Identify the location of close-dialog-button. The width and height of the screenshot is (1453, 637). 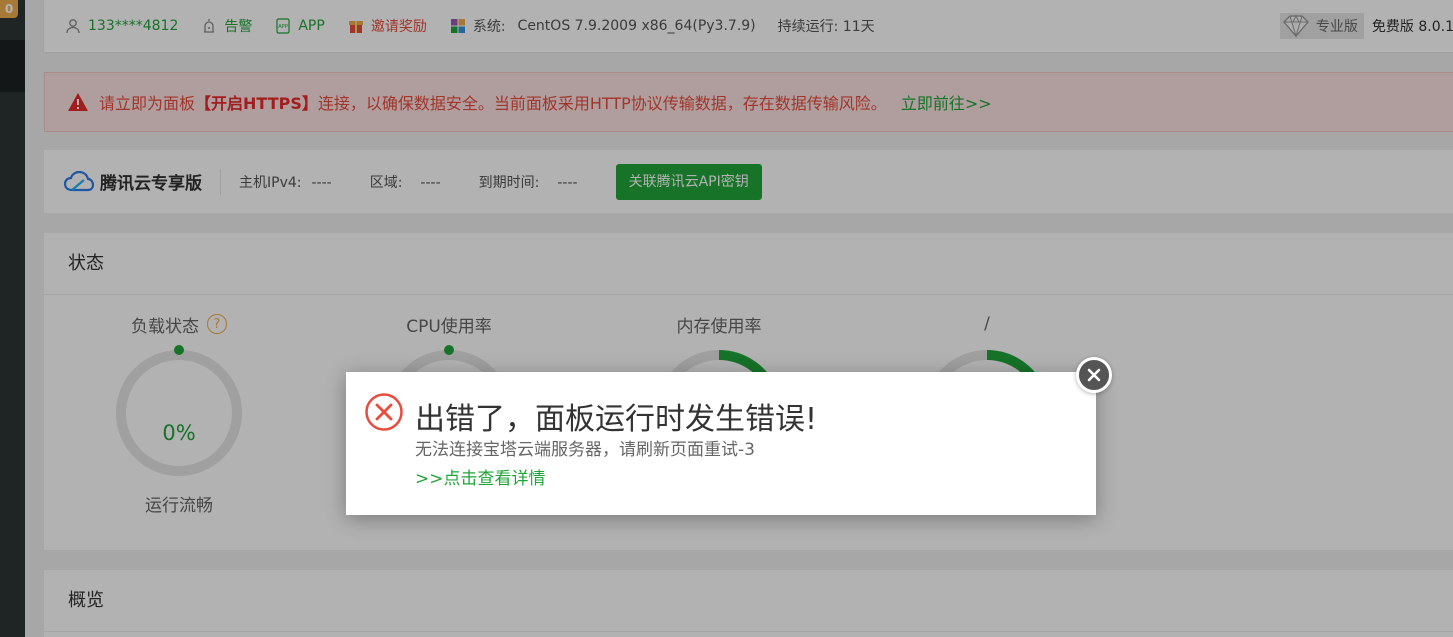
(1094, 375).